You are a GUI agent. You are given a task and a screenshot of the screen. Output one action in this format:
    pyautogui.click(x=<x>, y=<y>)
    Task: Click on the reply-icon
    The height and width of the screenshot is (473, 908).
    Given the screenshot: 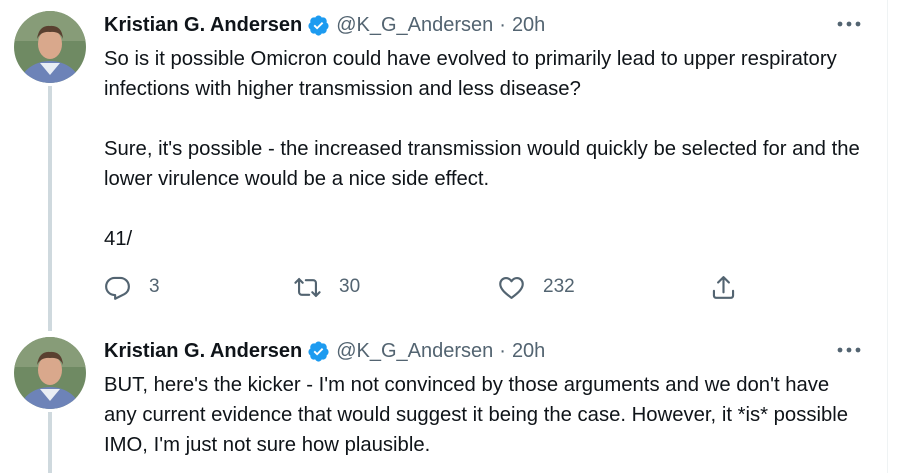 What is the action you would take?
    pyautogui.click(x=117, y=288)
    